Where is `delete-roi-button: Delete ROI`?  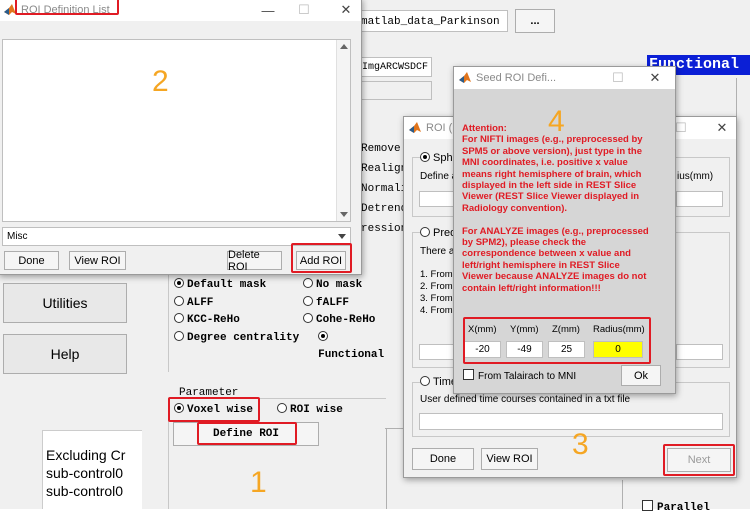
delete-roi-button: Delete ROI is located at coordinates (254, 261).